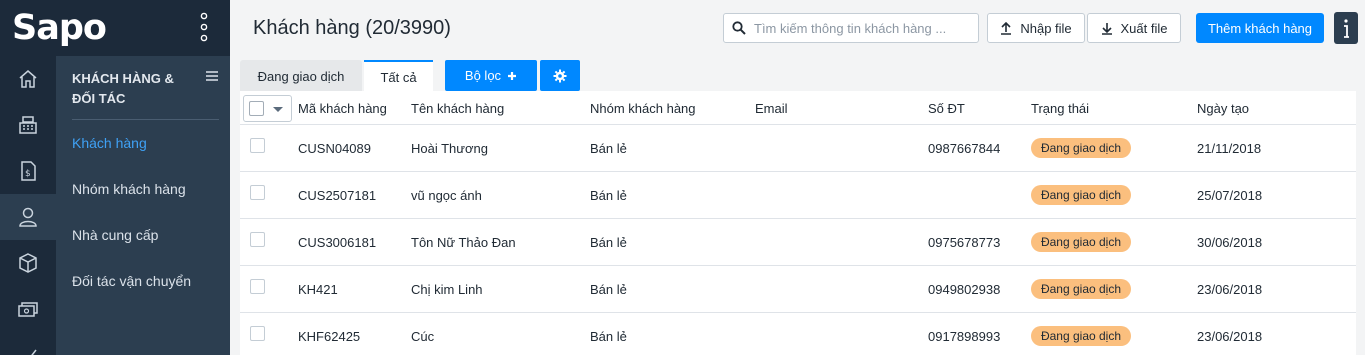 The height and width of the screenshot is (355, 1365). Describe the element at coordinates (256, 108) in the screenshot. I see `select-all-checkbox` at that location.